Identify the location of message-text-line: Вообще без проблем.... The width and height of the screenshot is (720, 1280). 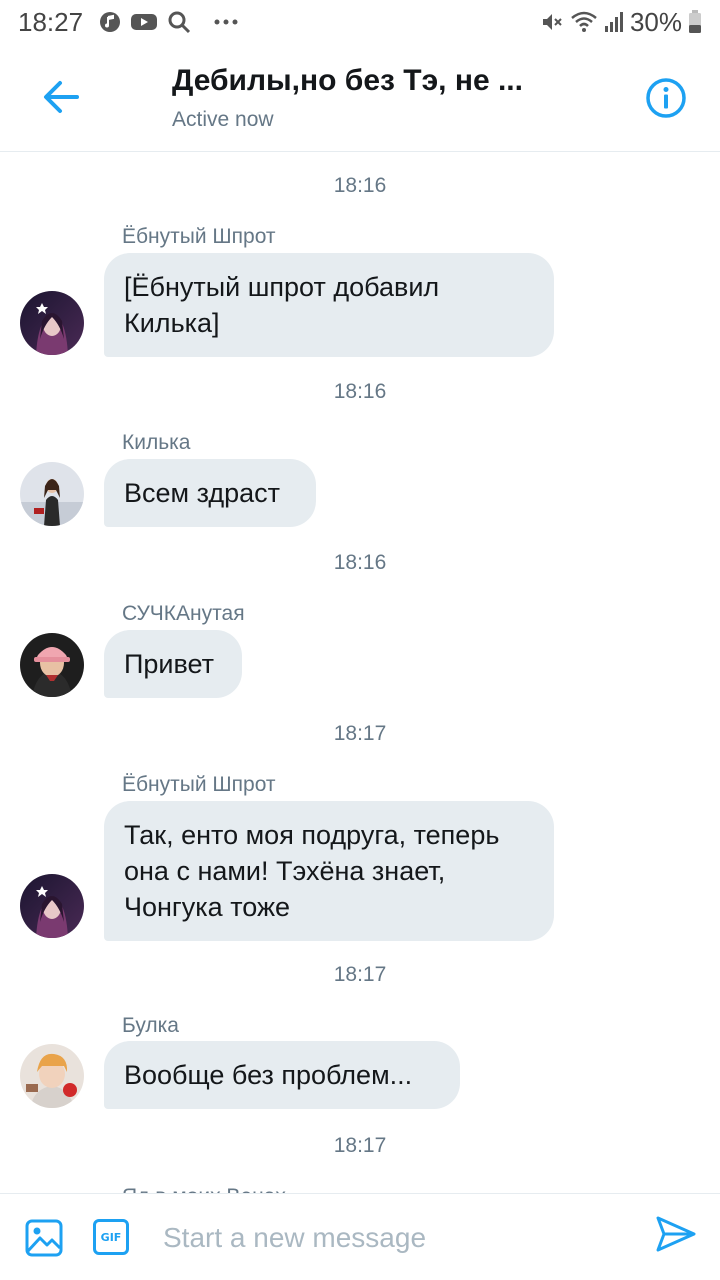
(268, 1075).